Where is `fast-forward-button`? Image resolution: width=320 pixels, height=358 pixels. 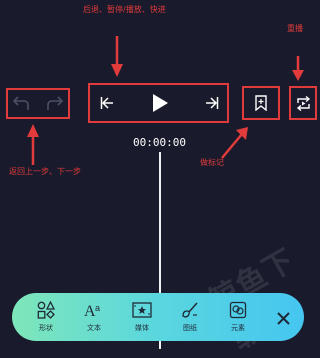
fast-forward-button is located at coordinates (212, 103).